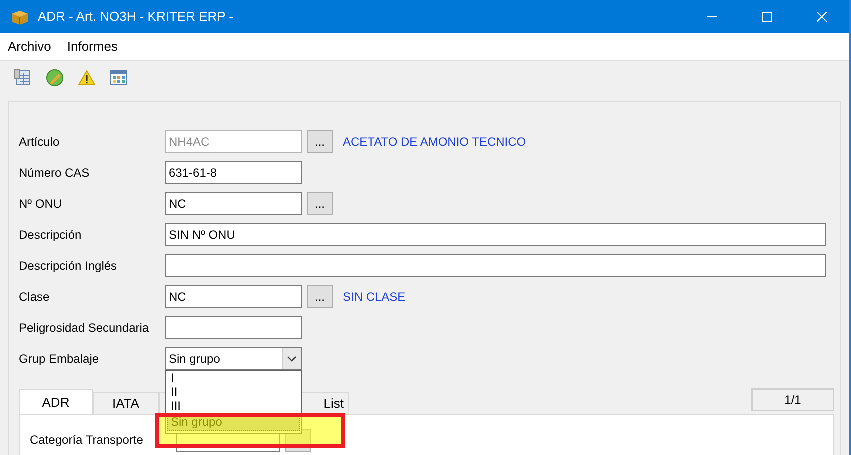  What do you see at coordinates (711, 16) in the screenshot?
I see `minimize-icon` at bounding box center [711, 16].